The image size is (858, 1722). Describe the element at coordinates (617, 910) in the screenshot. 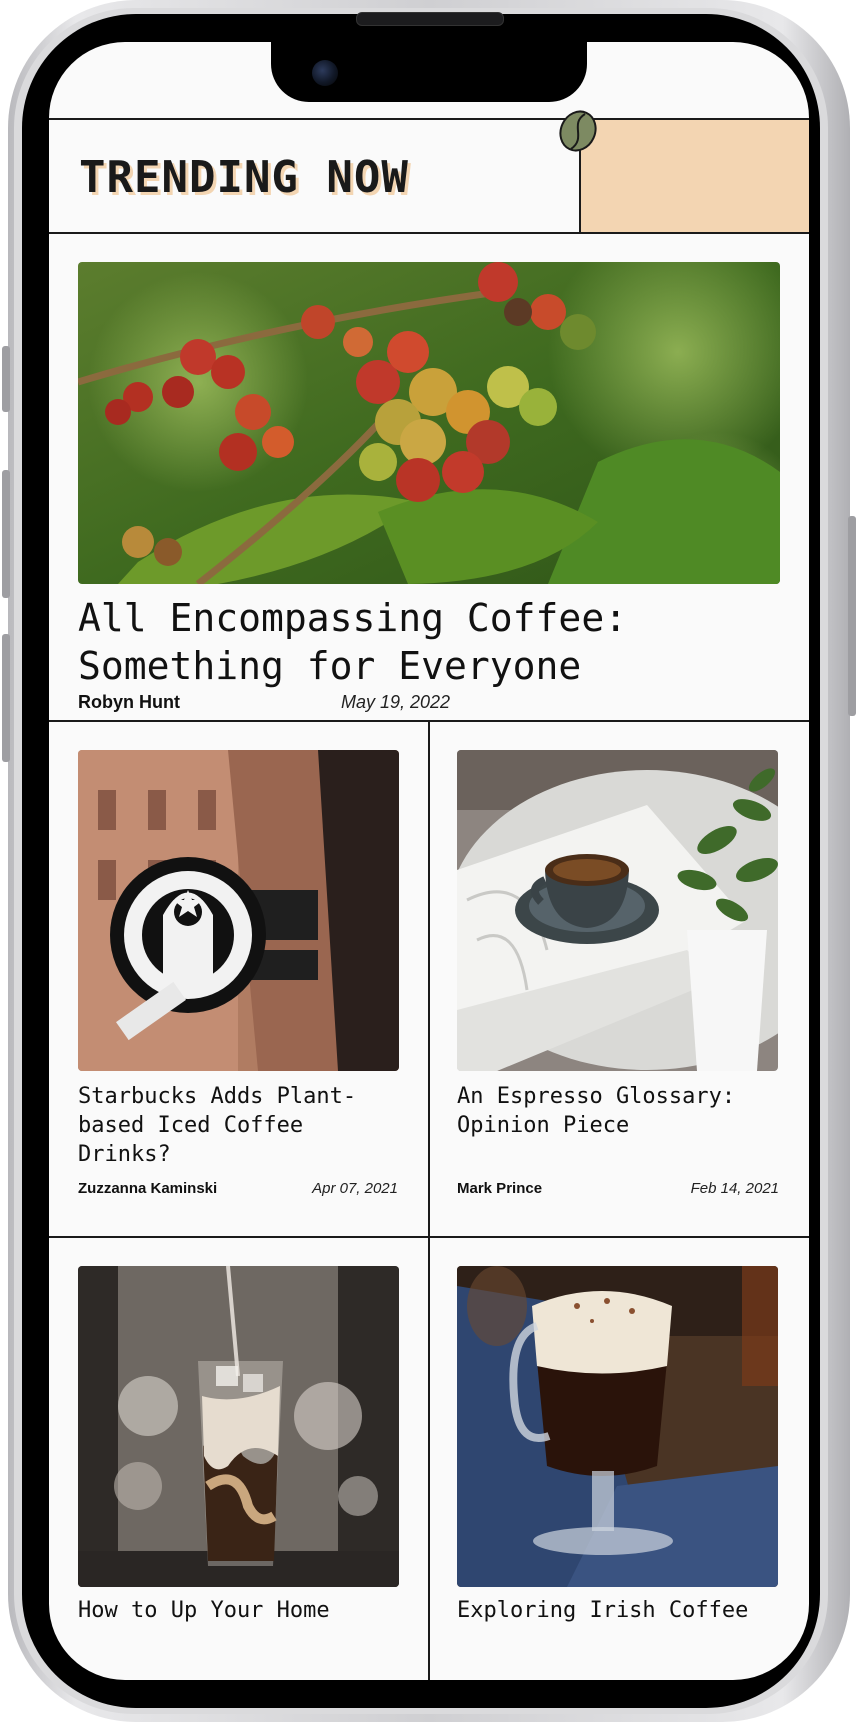

I see `espresso-cup-photo` at that location.